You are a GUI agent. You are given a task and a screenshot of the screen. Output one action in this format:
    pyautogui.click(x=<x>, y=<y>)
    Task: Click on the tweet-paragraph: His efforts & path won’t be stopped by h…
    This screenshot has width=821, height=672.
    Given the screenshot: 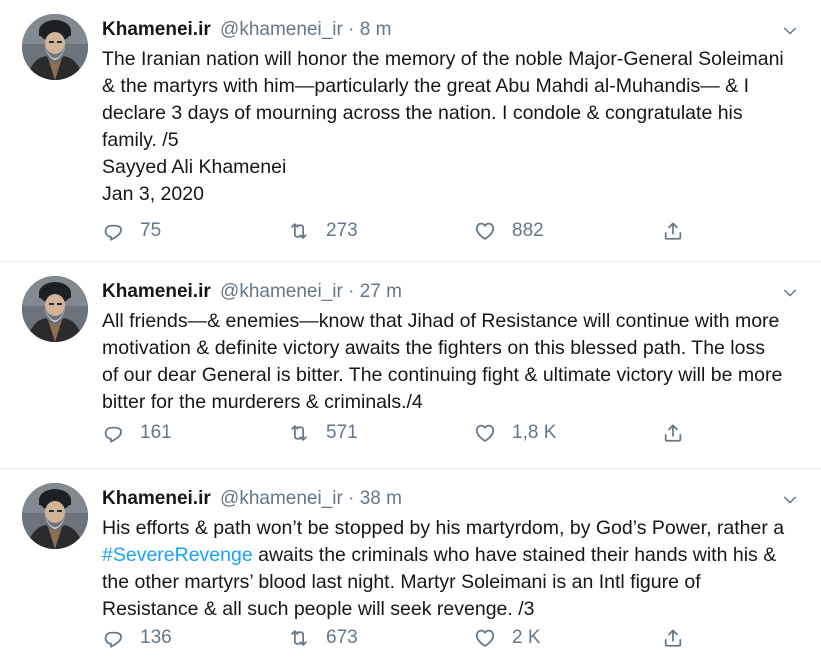 What is the action you would take?
    pyautogui.click(x=443, y=569)
    